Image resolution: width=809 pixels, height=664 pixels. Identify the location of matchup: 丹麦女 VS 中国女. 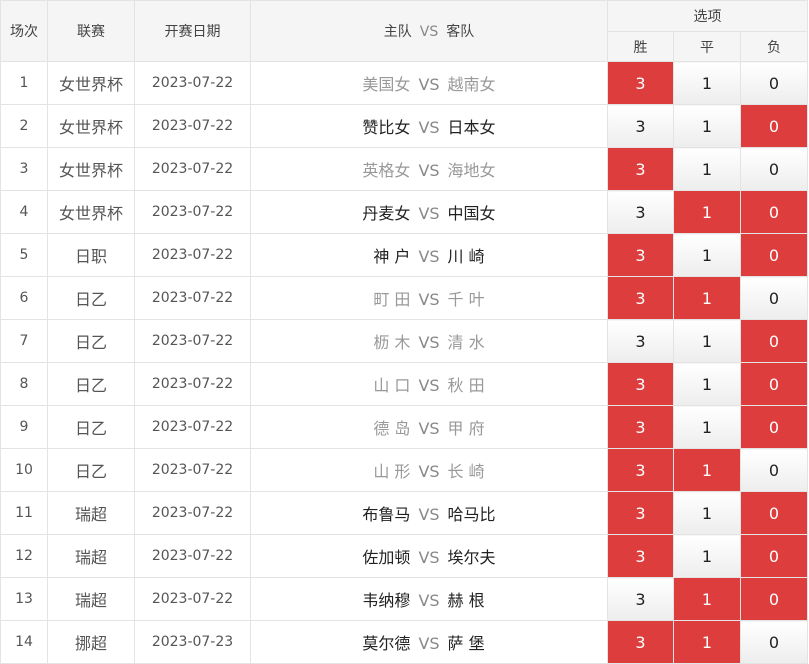
(429, 212).